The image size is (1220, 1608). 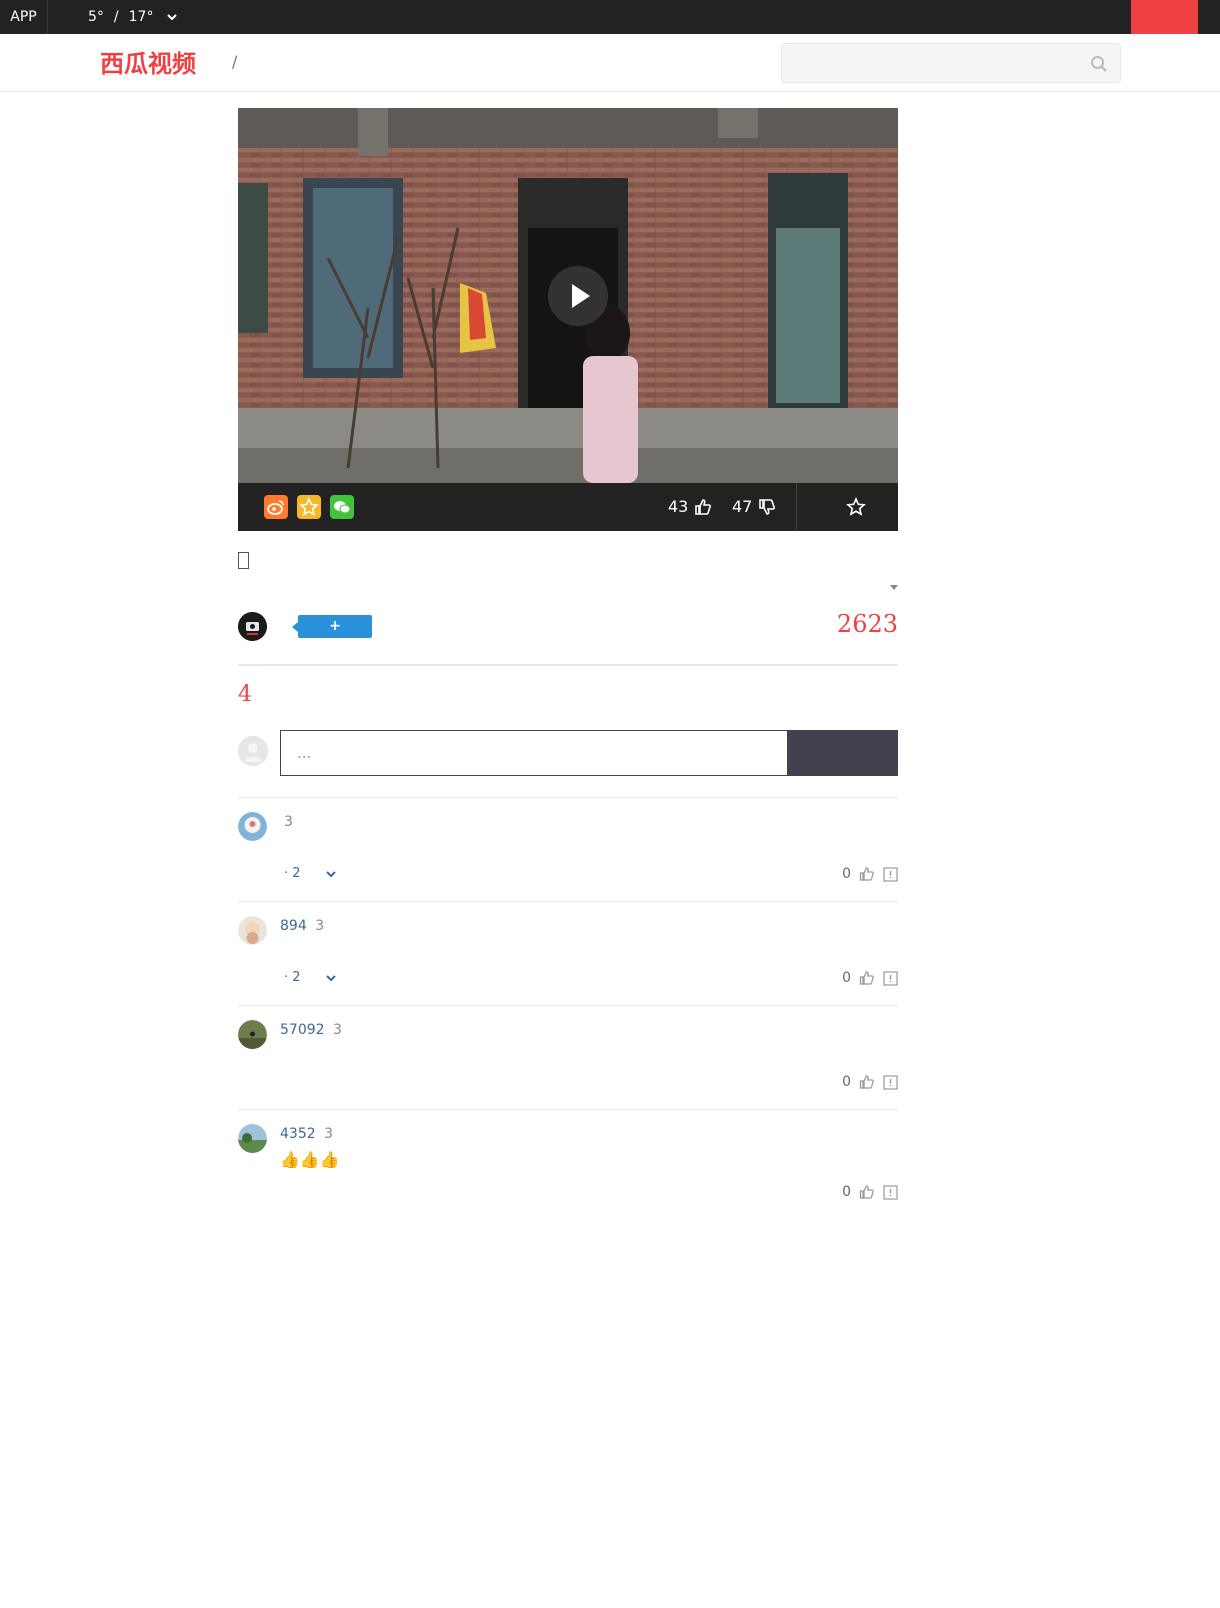 I want to click on temp-low: 5°, so click(x=96, y=17).